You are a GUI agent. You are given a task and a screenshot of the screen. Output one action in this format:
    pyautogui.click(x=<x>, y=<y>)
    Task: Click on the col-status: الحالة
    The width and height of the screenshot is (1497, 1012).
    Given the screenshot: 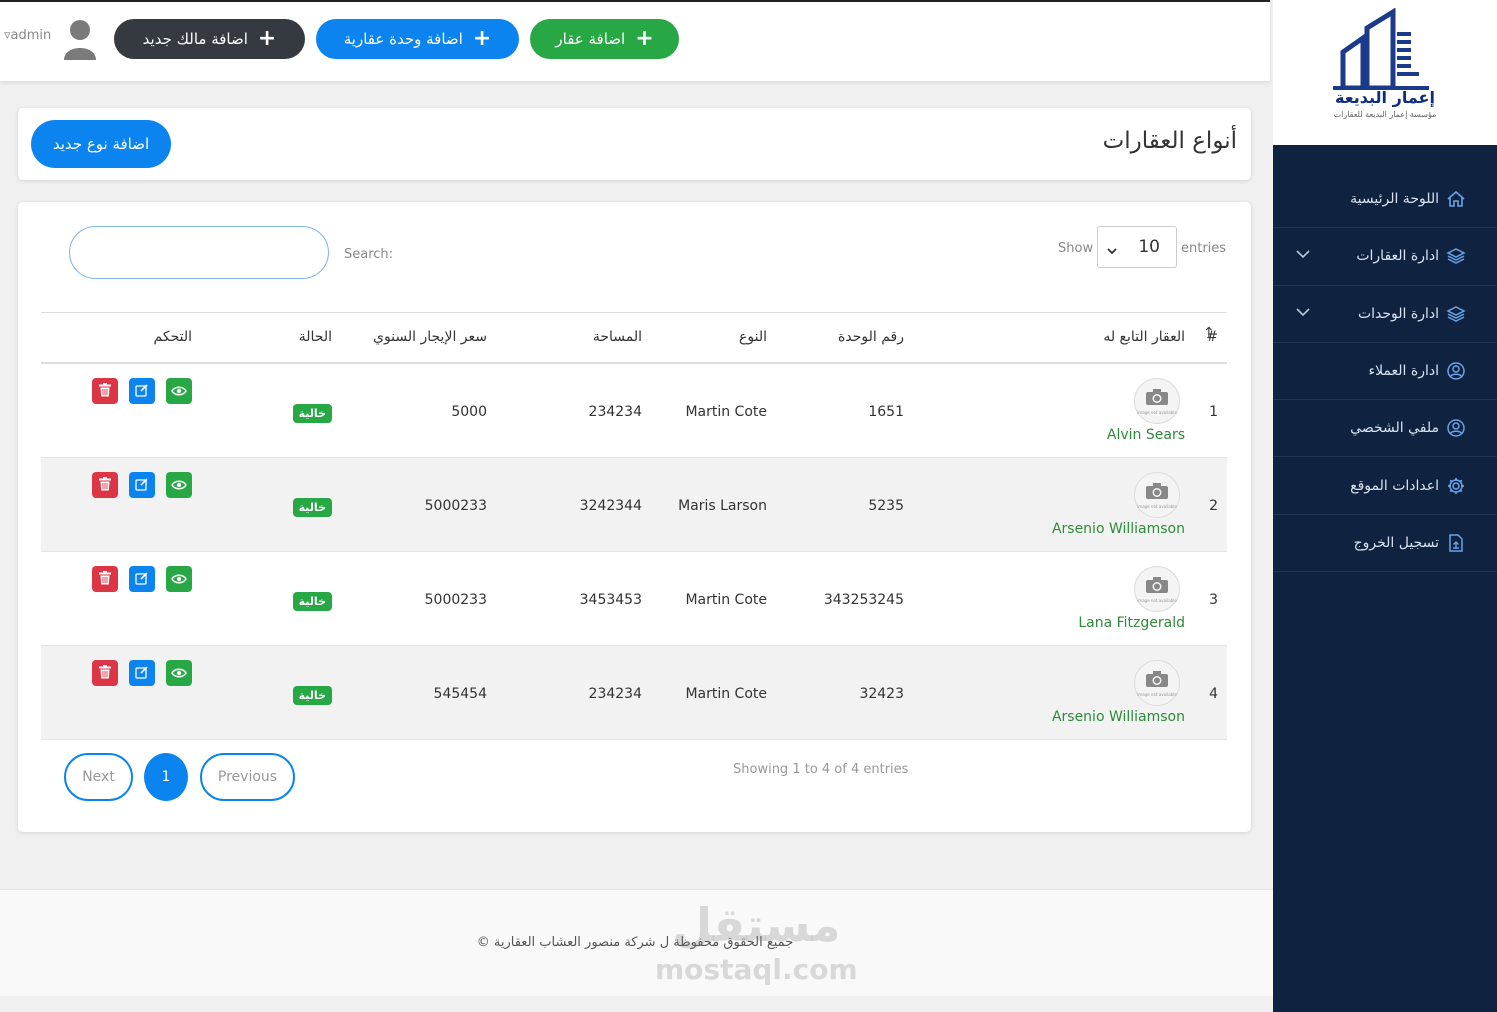 What is the action you would take?
    pyautogui.click(x=315, y=337)
    